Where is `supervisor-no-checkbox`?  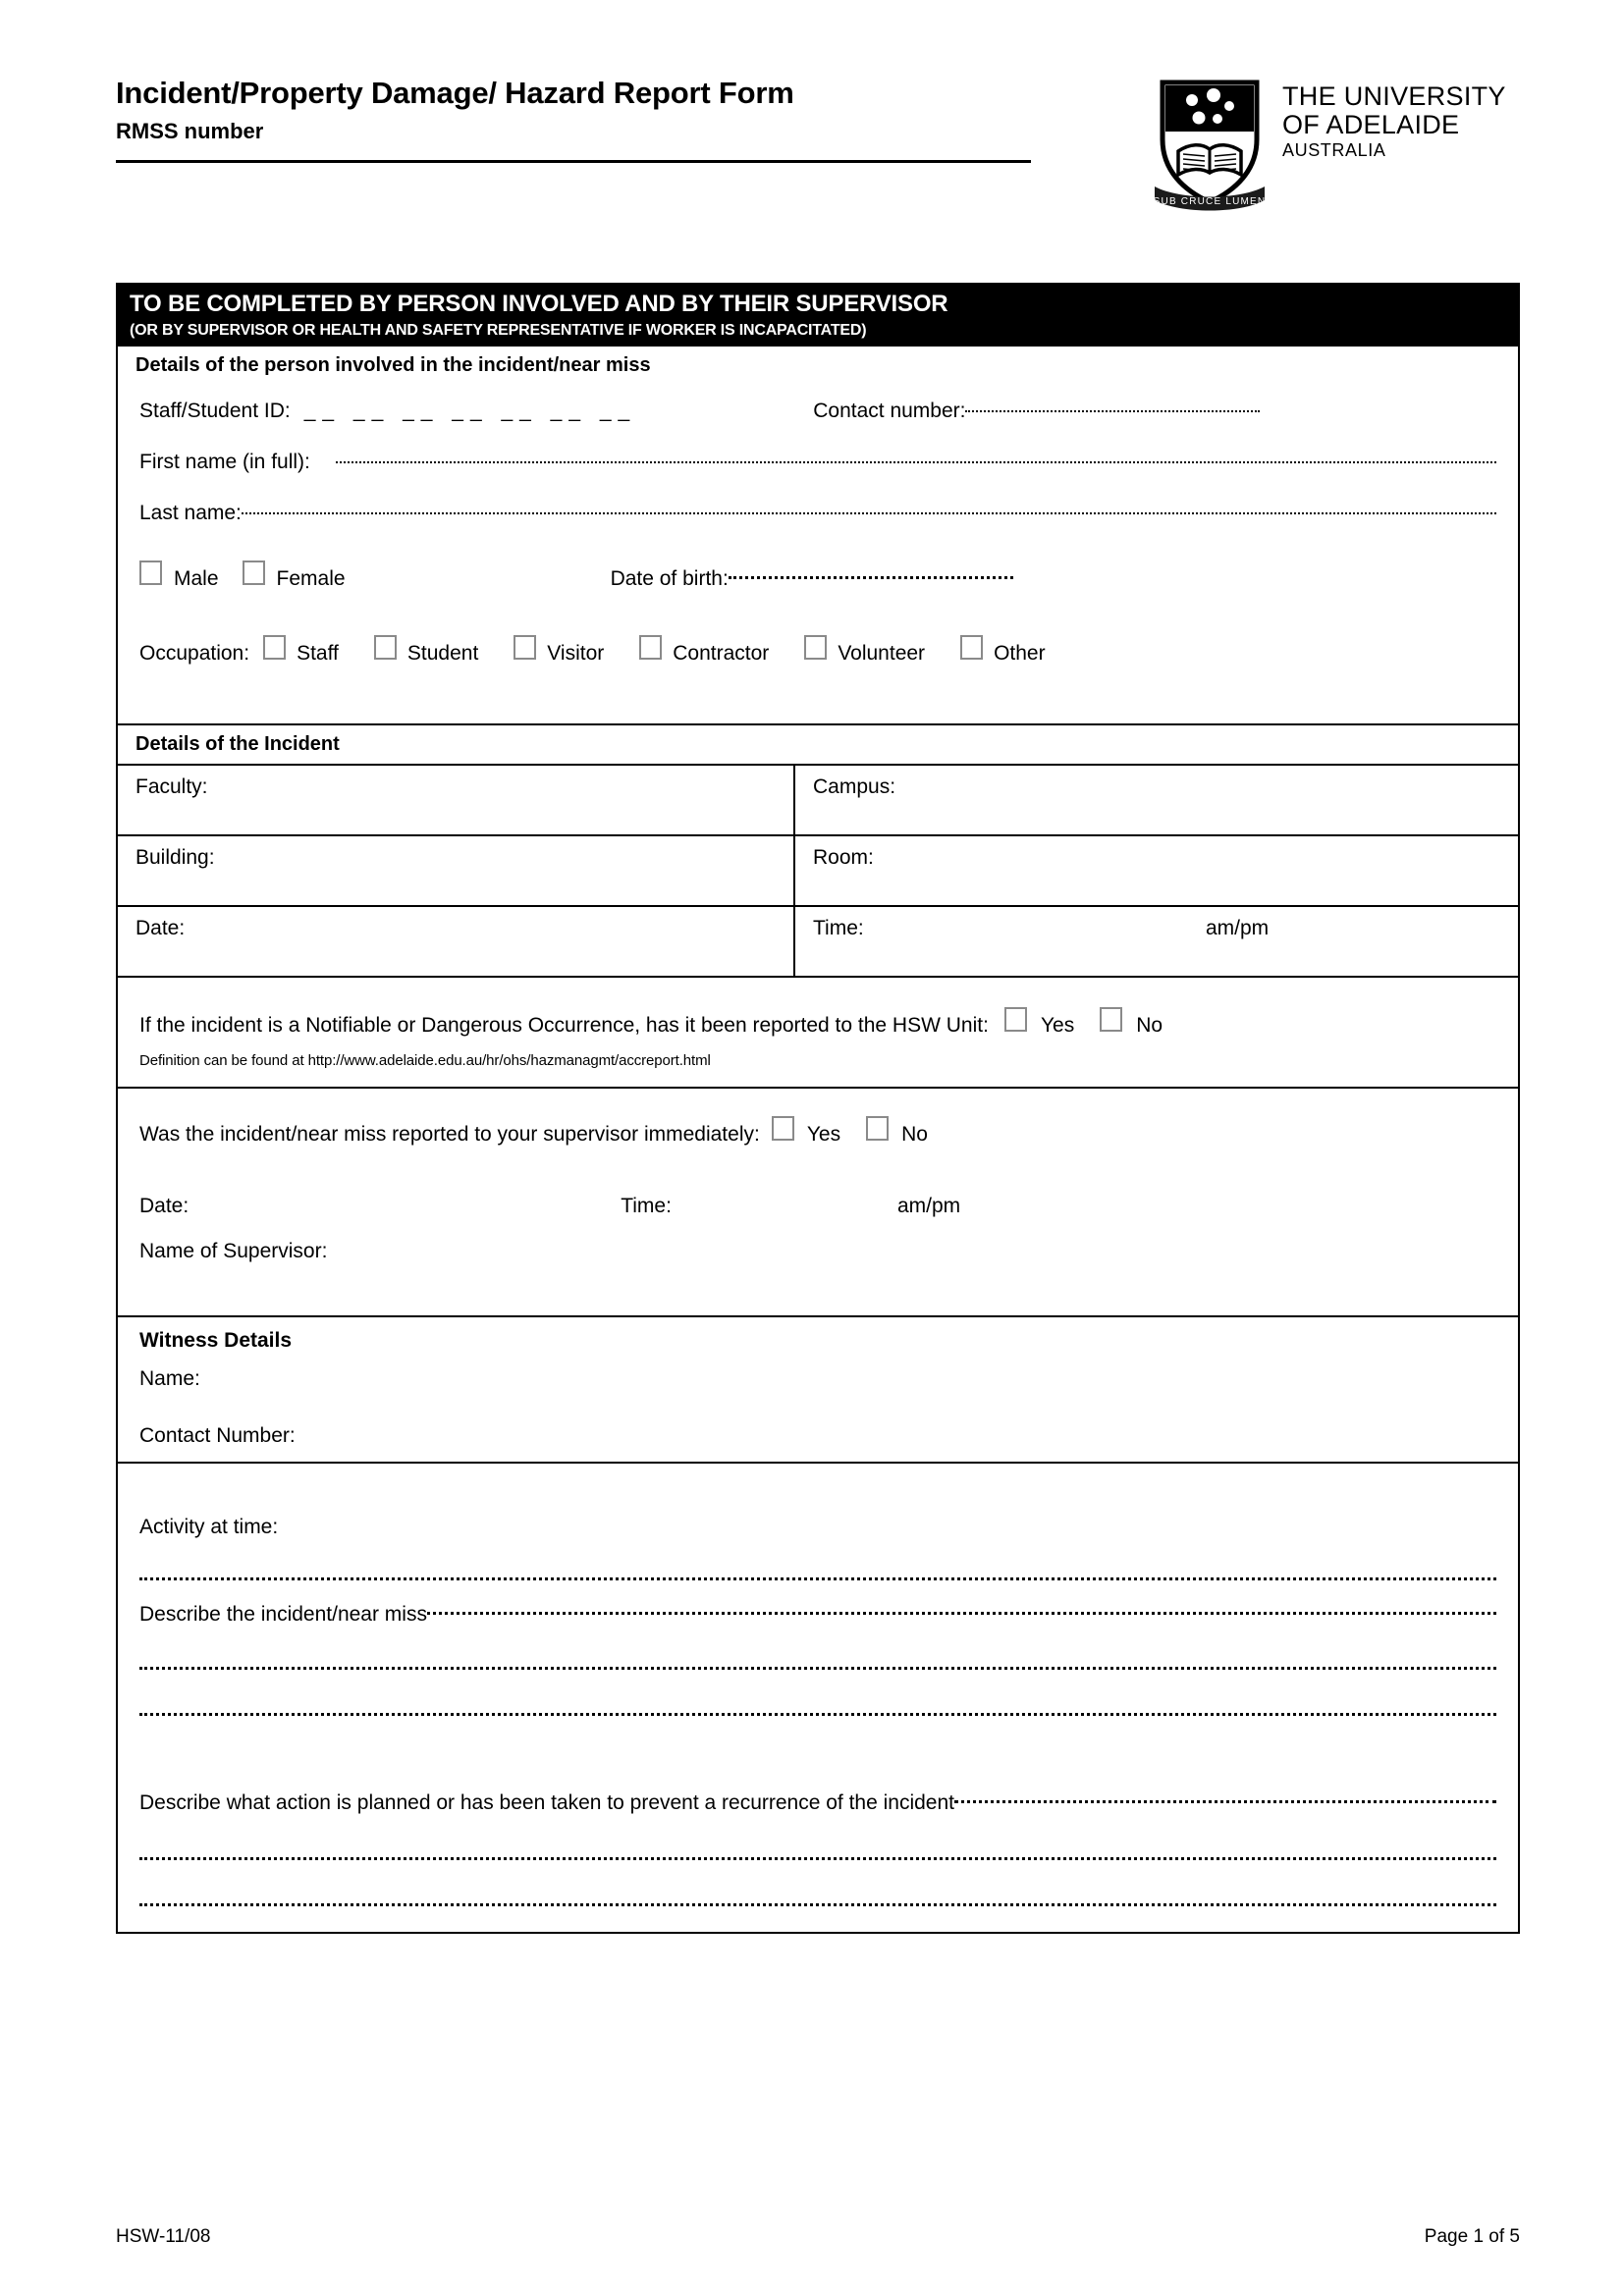 supervisor-no-checkbox is located at coordinates (878, 1129).